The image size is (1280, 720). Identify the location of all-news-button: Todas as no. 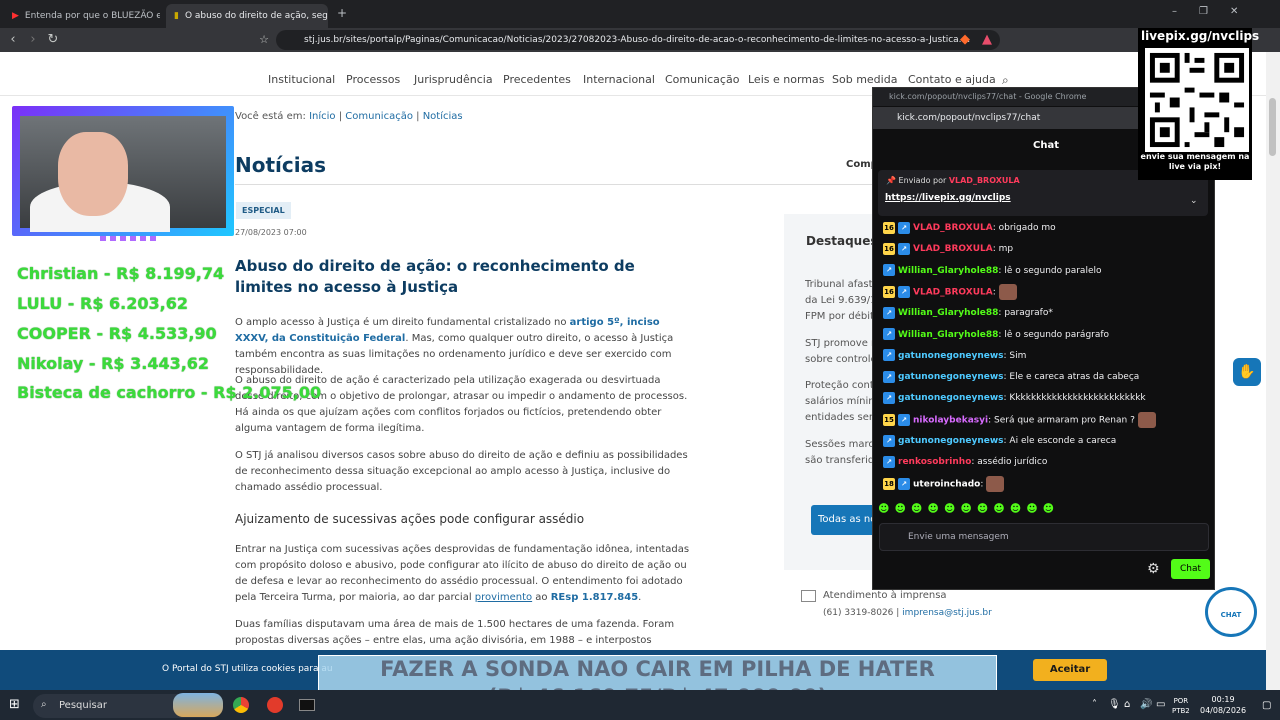
(843, 520).